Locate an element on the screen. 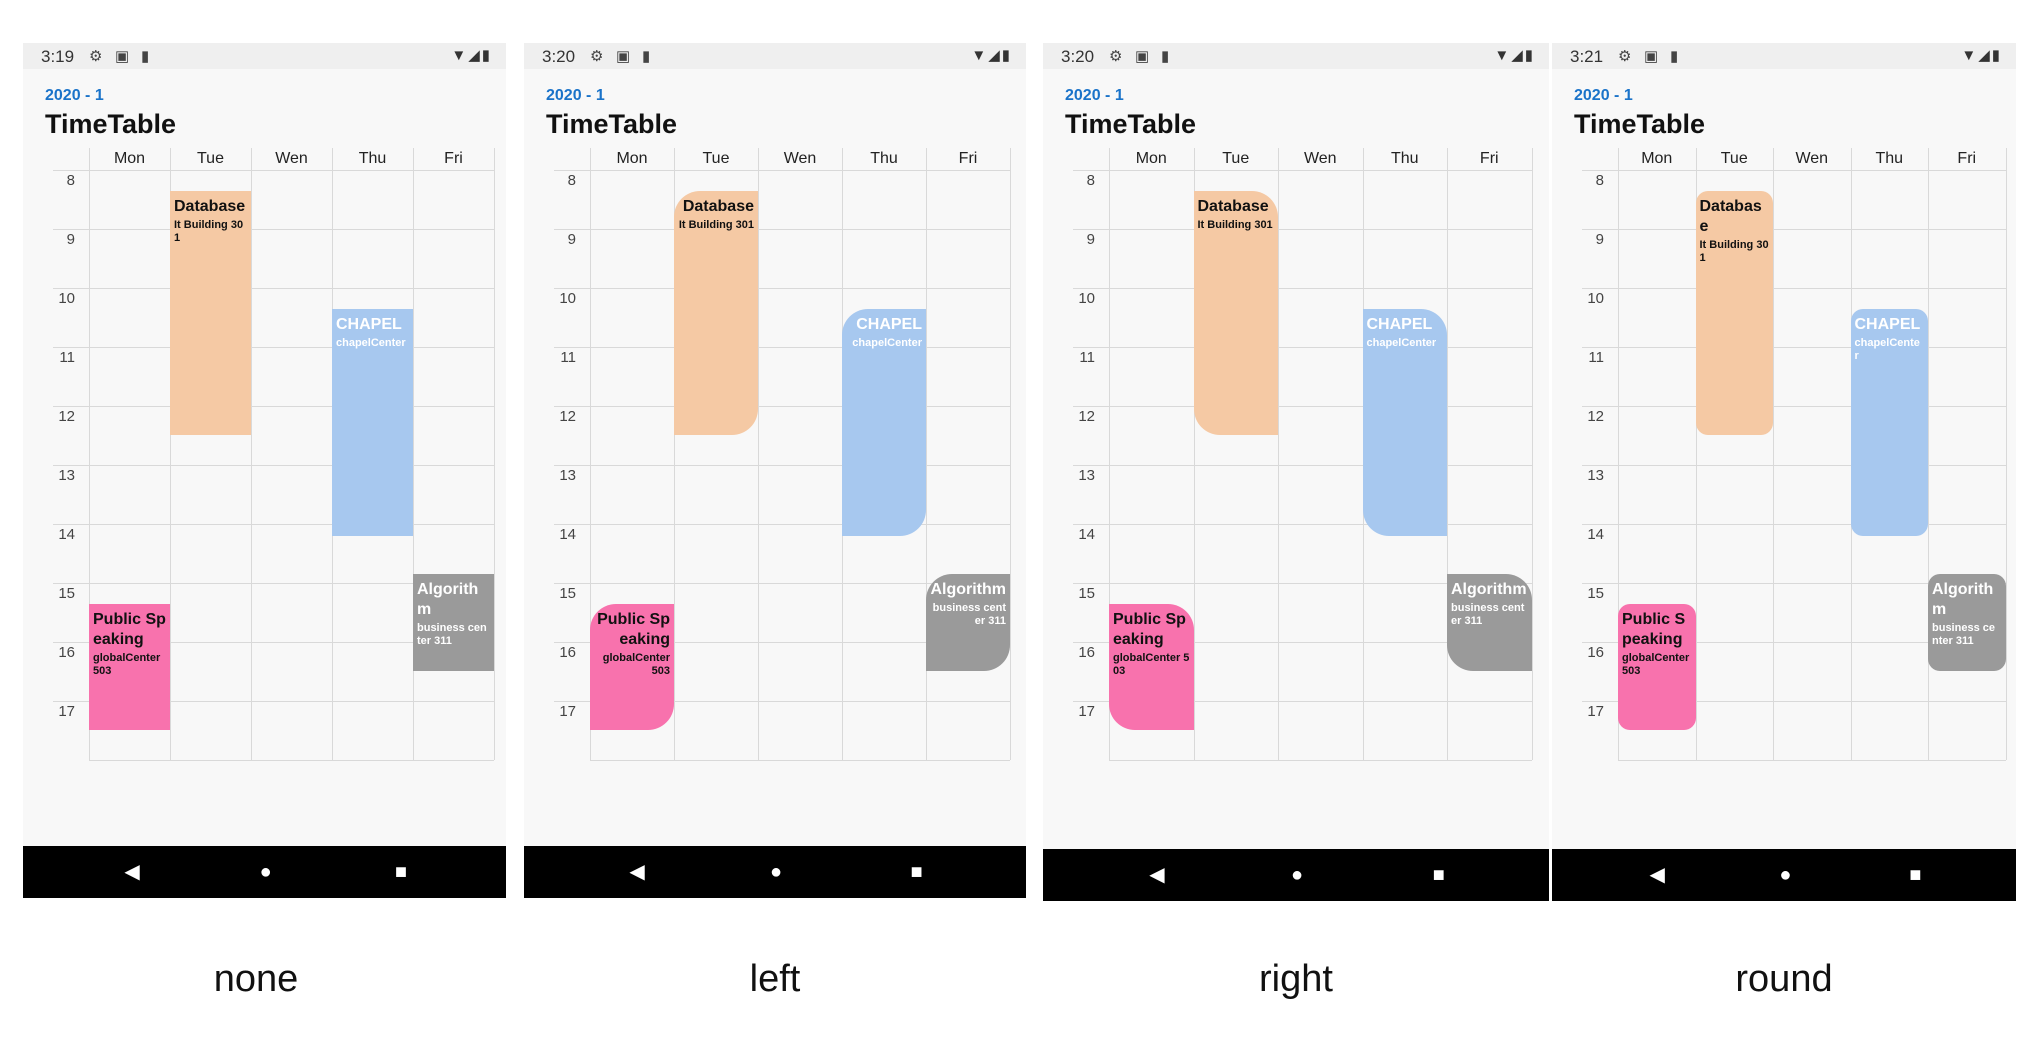 This screenshot has width=2023, height=1045. course-name: Public Speaking is located at coordinates (633, 629).